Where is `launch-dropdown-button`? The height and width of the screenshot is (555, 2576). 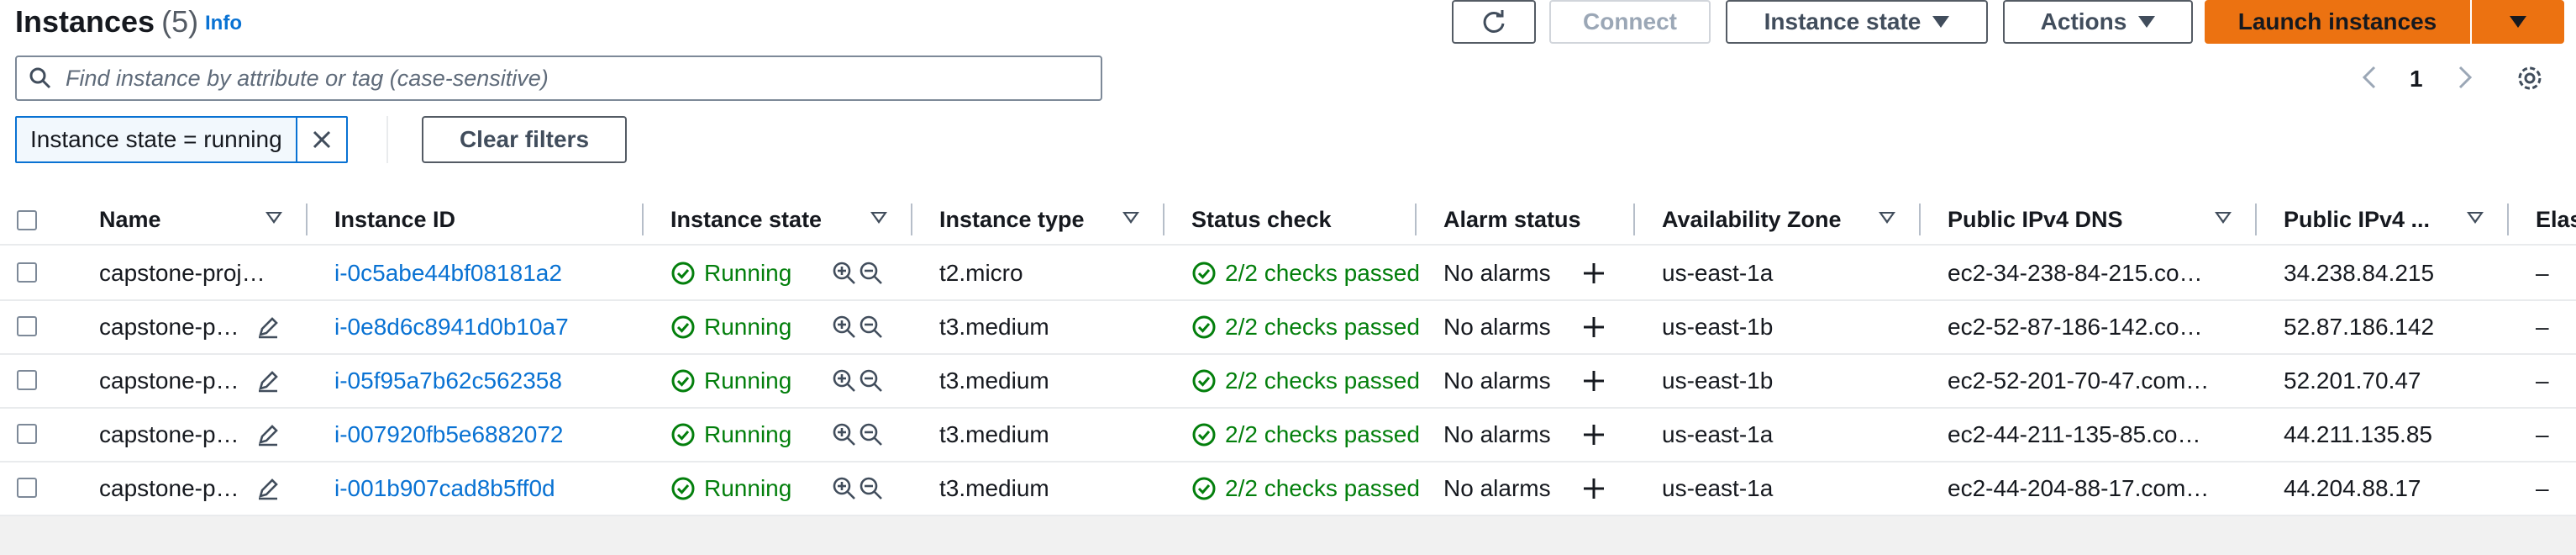
launch-dropdown-button is located at coordinates (2518, 22).